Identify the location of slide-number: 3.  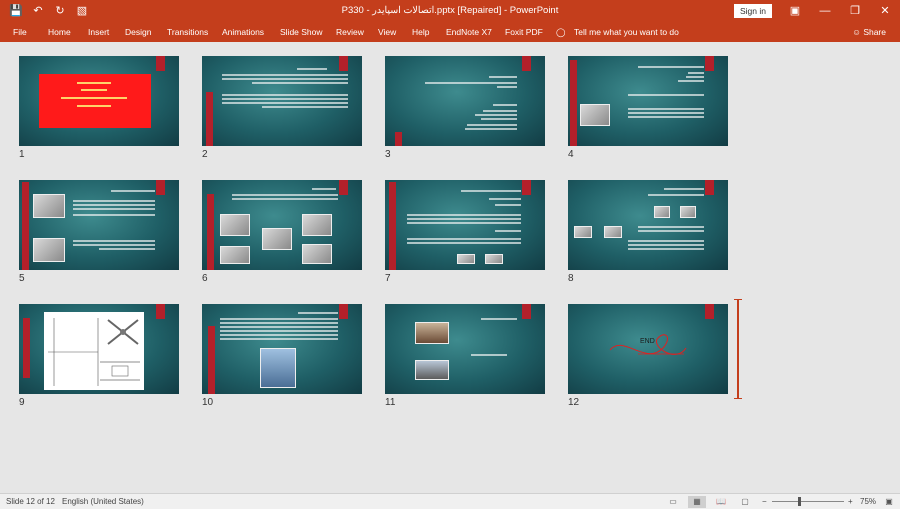
(388, 154).